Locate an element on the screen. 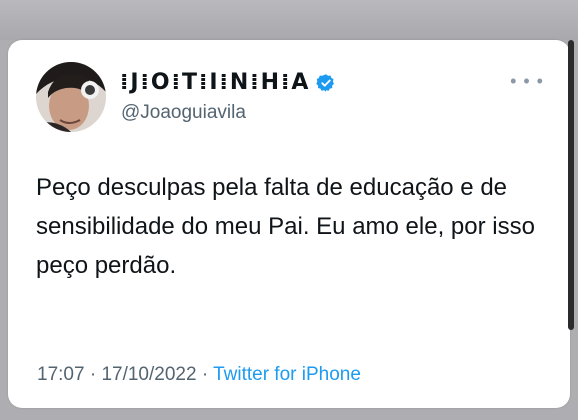 This screenshot has height=420, width=578. verified-badge-icon is located at coordinates (325, 82).